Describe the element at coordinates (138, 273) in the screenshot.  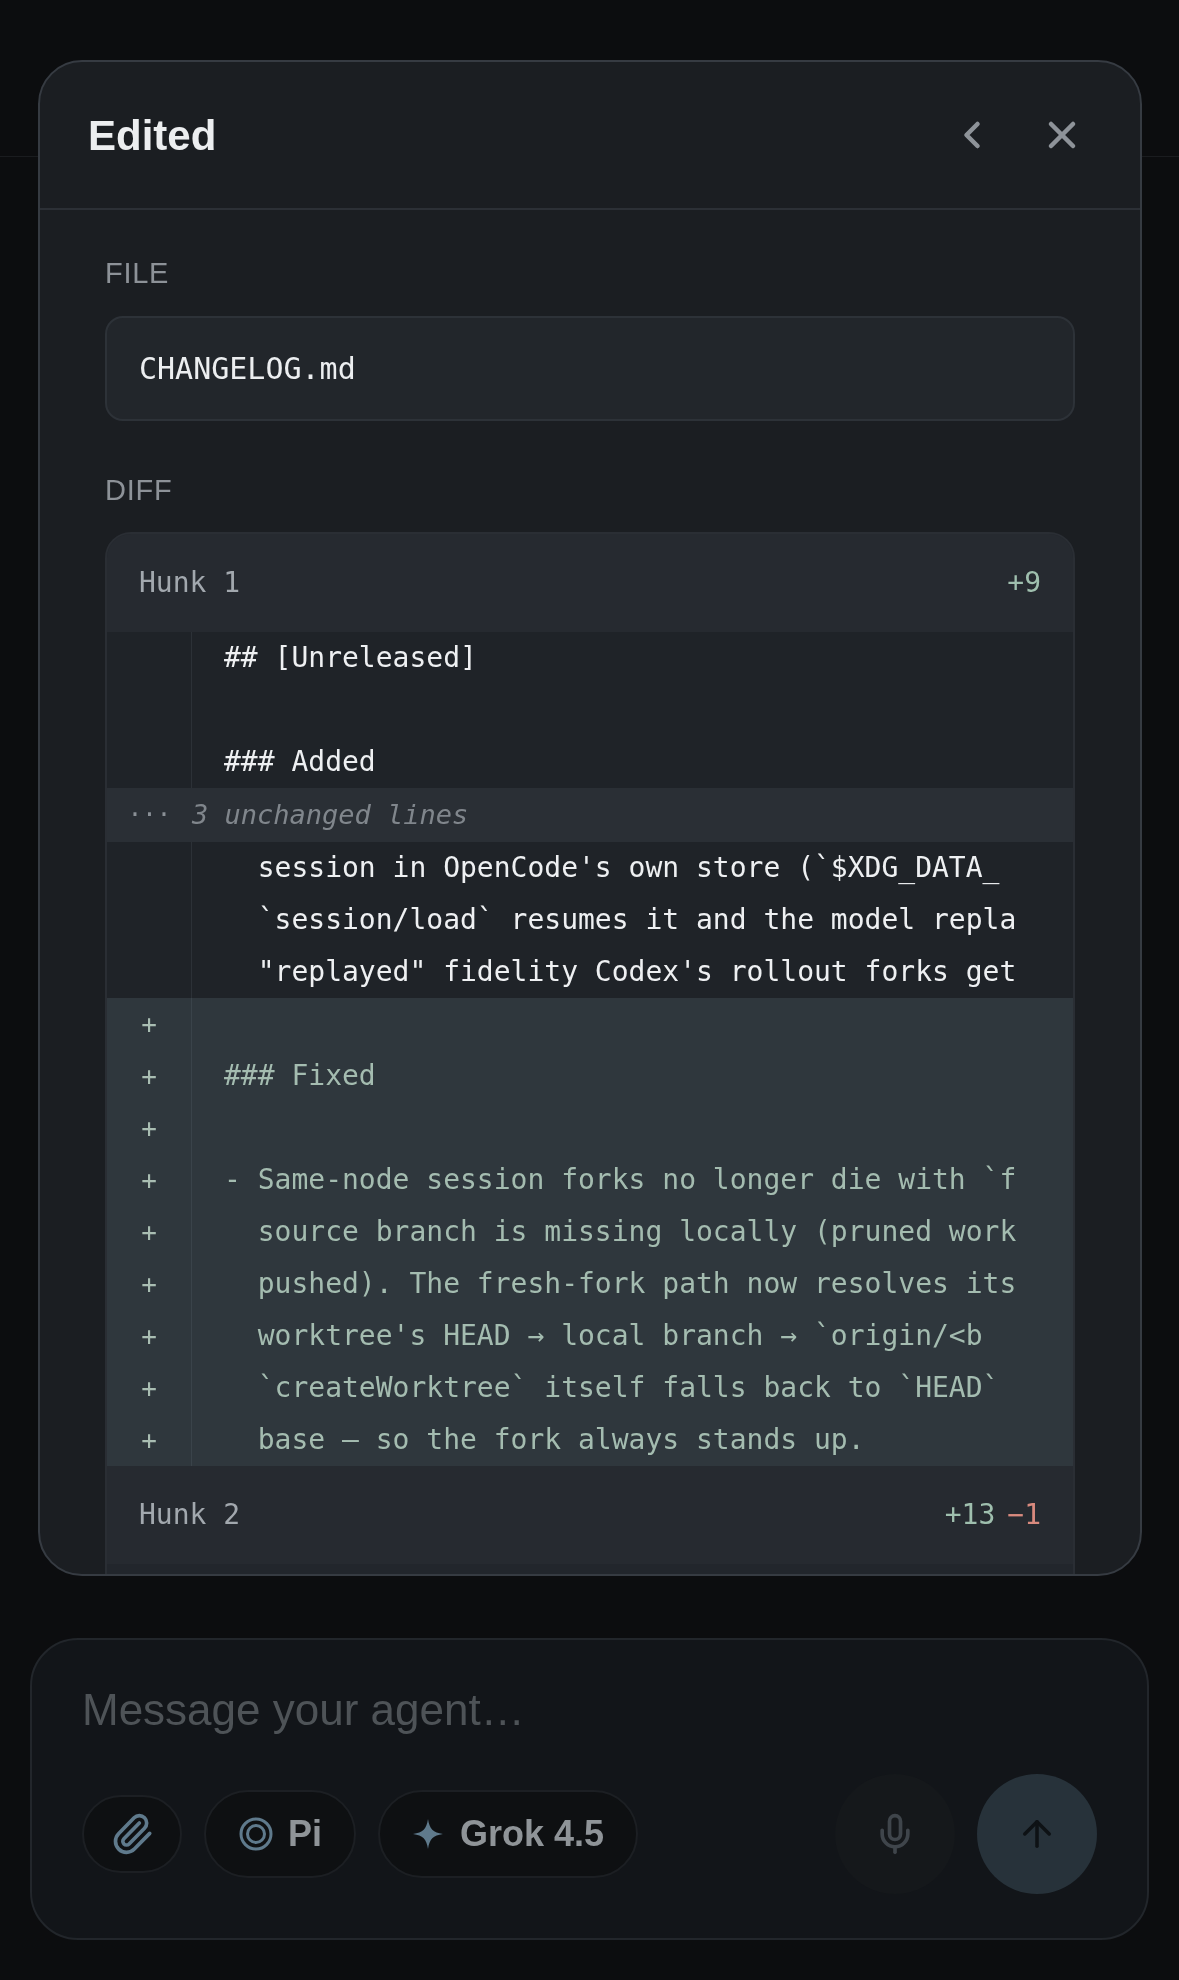
I see `field-label: FILE` at that location.